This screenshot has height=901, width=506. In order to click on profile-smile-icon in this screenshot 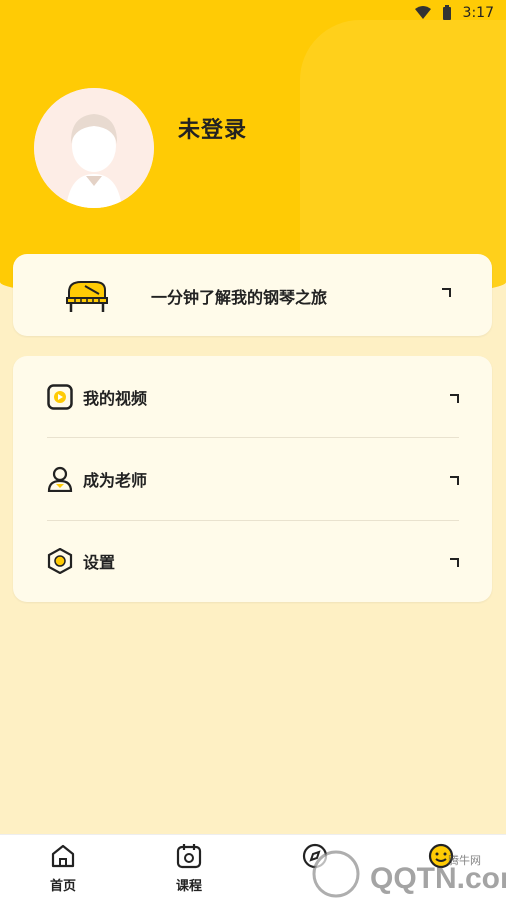, I will do `click(441, 856)`.